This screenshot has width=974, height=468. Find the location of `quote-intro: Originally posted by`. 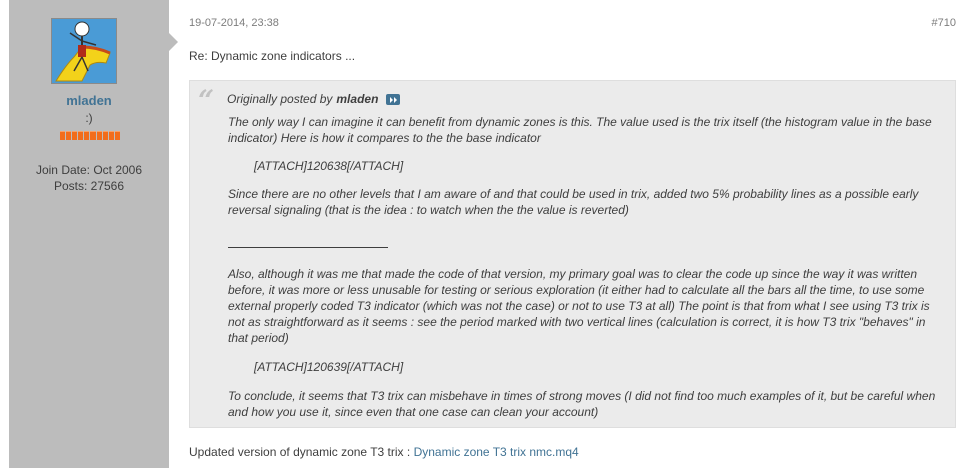

quote-intro: Originally posted by is located at coordinates (280, 99).